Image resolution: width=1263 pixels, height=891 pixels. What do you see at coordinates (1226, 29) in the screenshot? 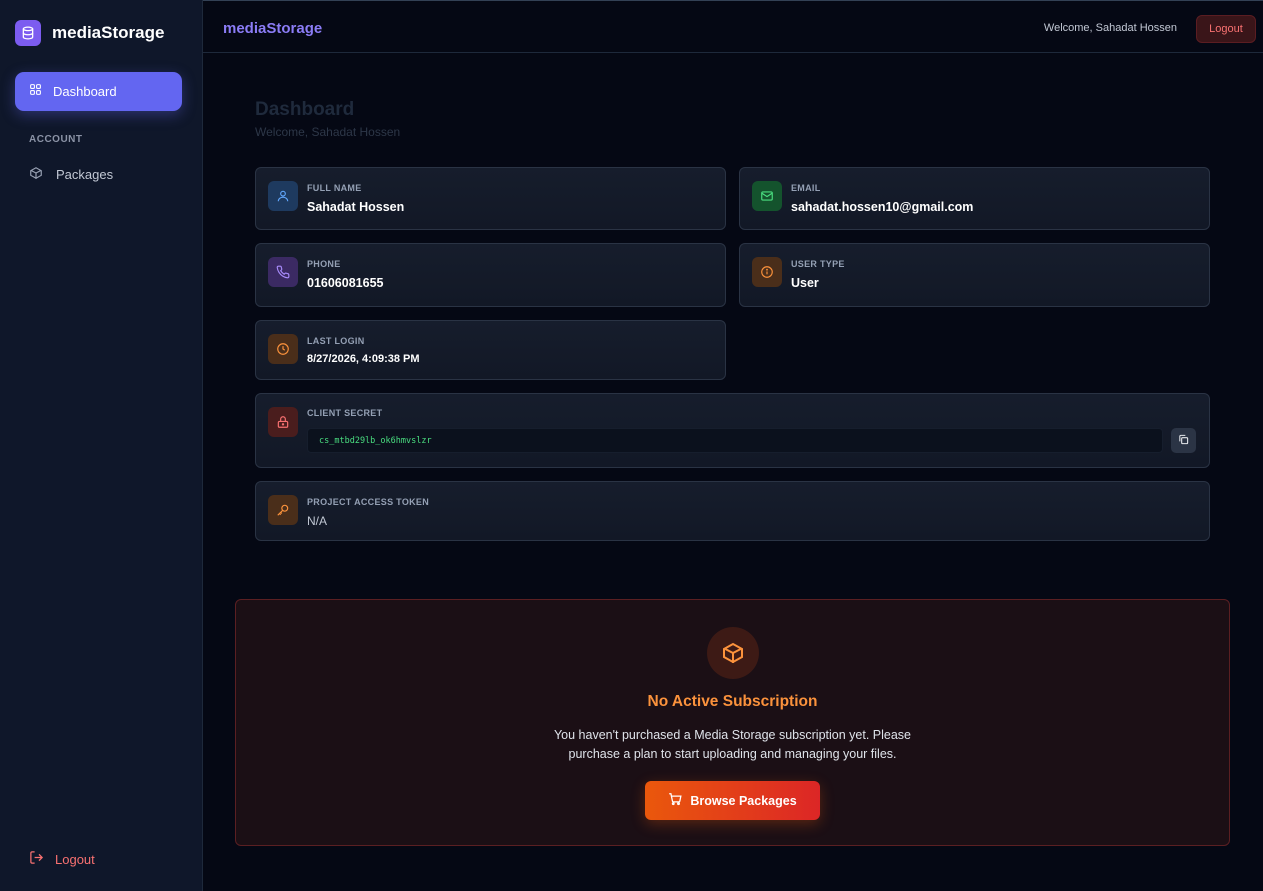
I see `logout-button: Logout` at bounding box center [1226, 29].